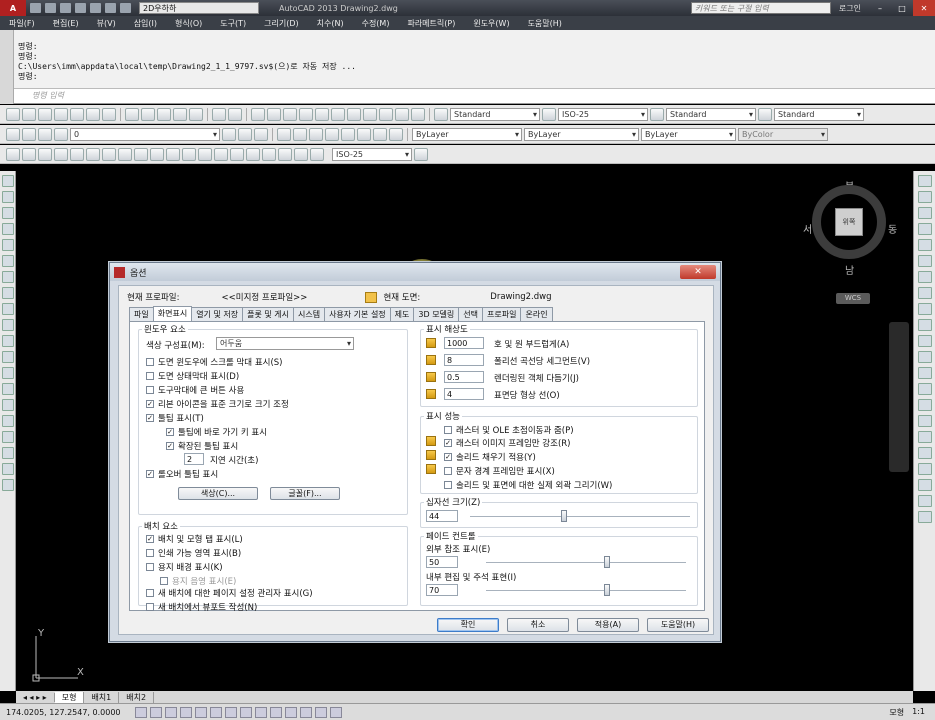 The height and width of the screenshot is (720, 935). What do you see at coordinates (925, 213) in the screenshot?
I see `mirror-icon` at bounding box center [925, 213].